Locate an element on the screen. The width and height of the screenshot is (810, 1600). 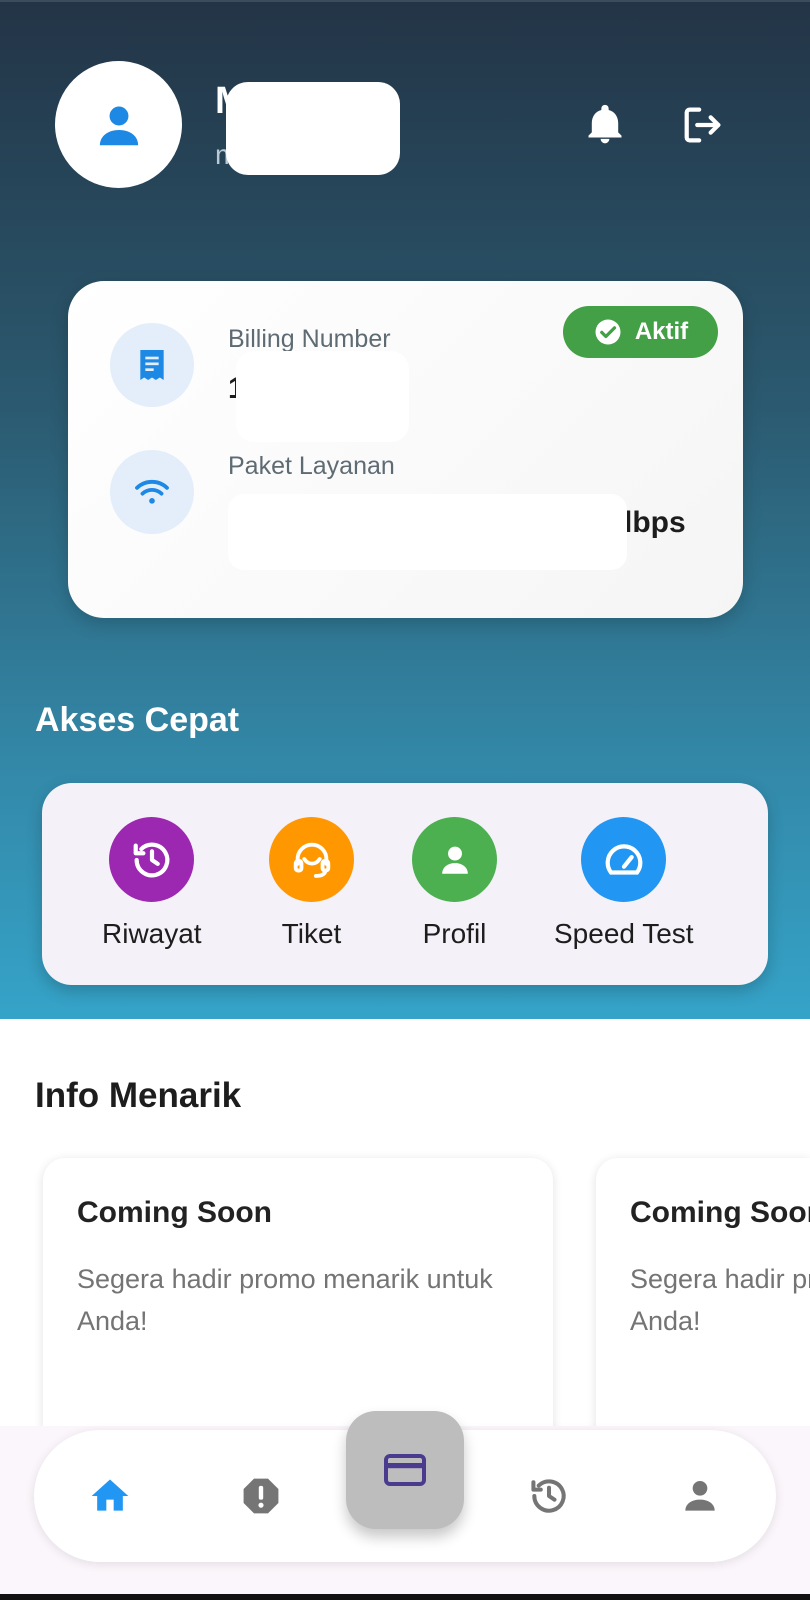
status-bar-edge is located at coordinates (405, 1).